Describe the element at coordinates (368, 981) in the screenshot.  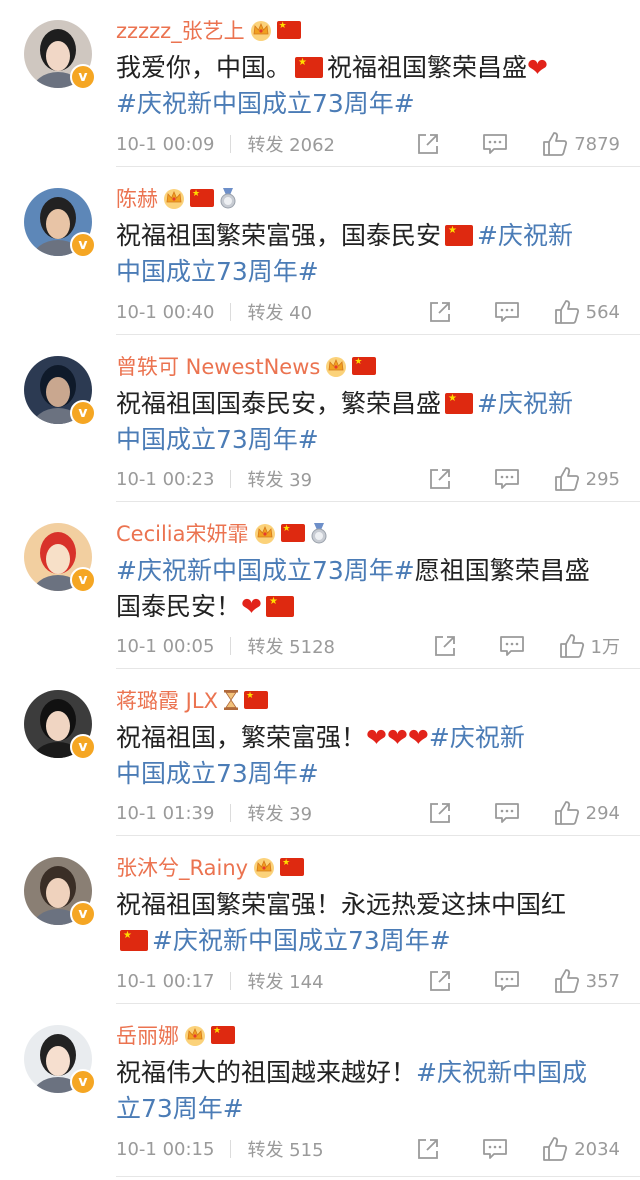
I see `comment-meta: 10-1 00:17 转发 144 357` at that location.